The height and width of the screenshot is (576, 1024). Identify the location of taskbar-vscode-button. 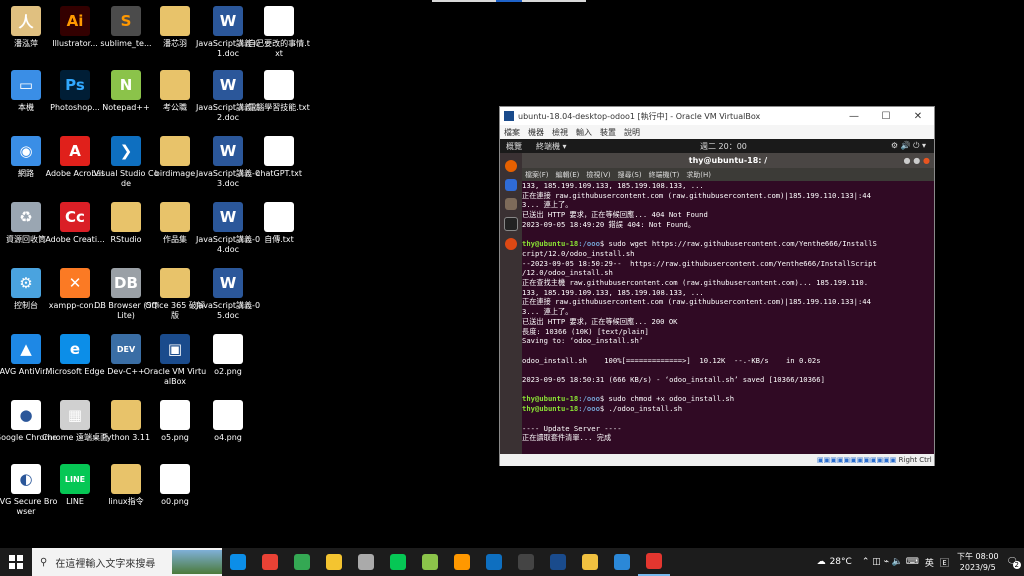
(494, 562).